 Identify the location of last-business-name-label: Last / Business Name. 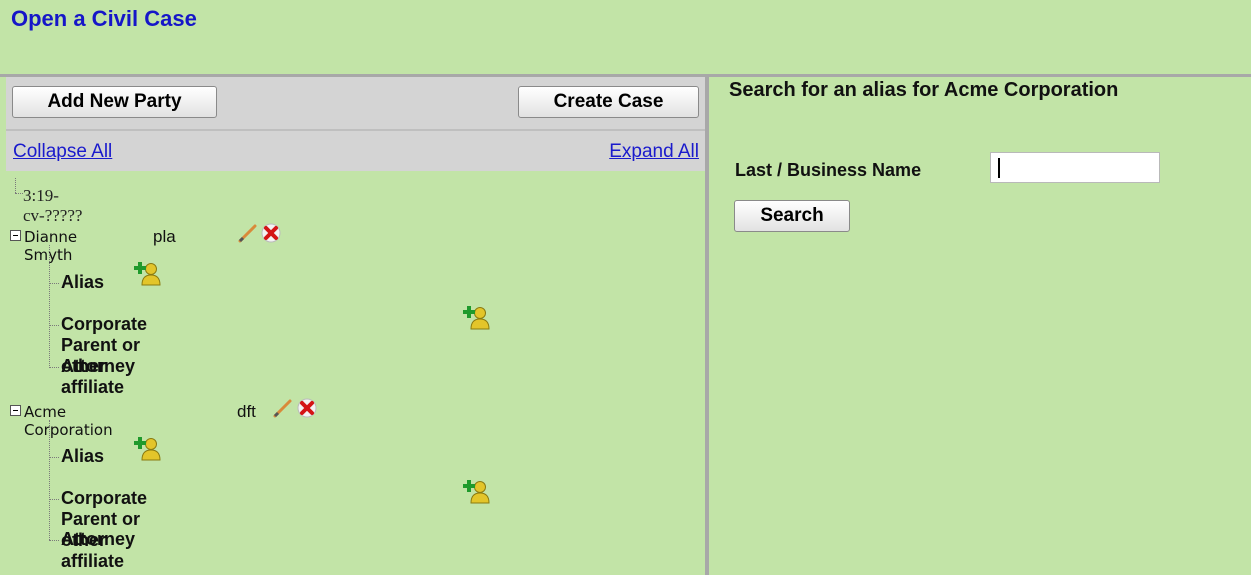
(828, 170).